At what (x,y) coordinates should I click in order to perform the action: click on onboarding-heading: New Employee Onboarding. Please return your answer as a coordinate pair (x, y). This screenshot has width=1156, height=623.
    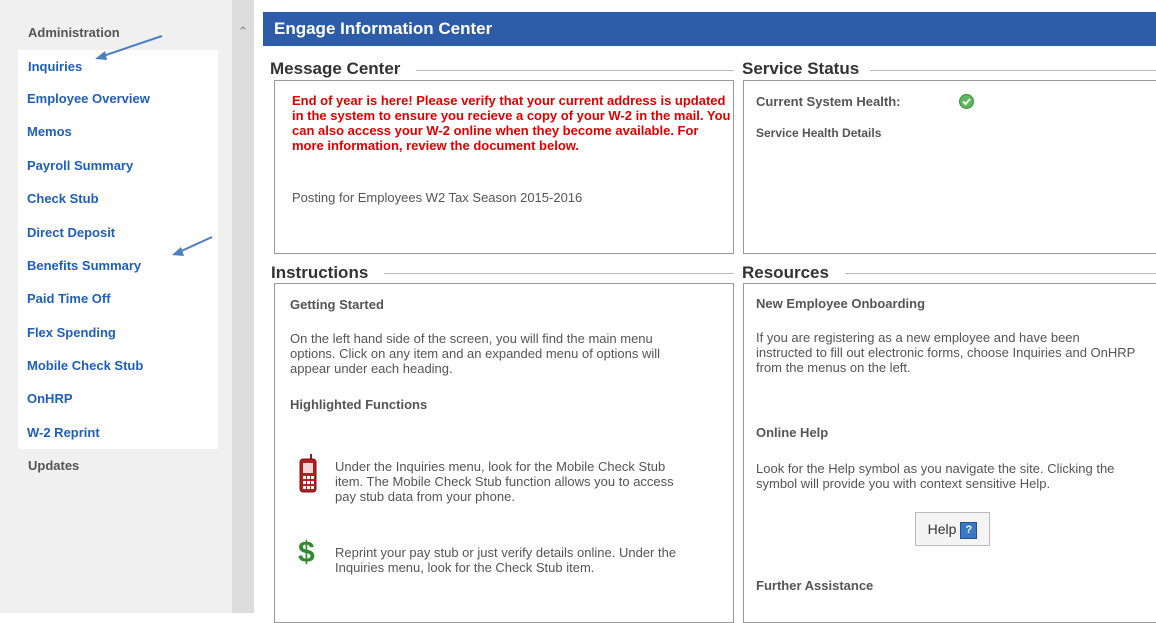
    Looking at the image, I should click on (841, 303).